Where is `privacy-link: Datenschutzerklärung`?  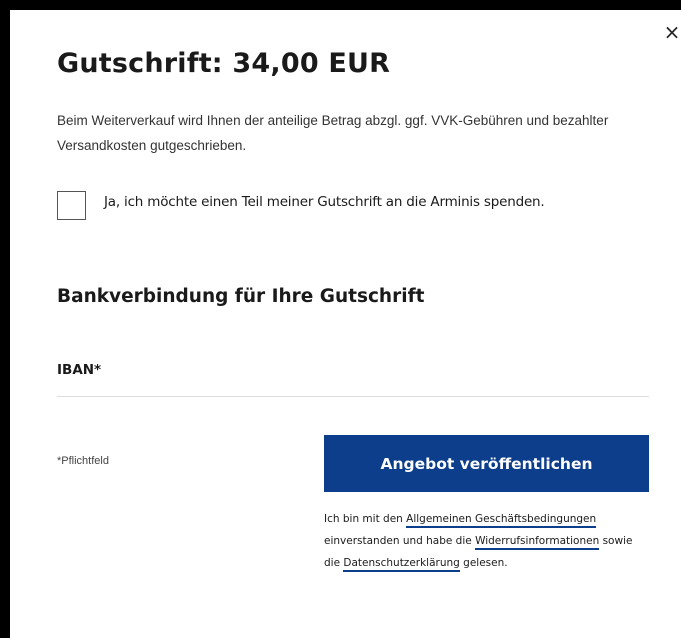
privacy-link: Datenschutzerklärung is located at coordinates (401, 564).